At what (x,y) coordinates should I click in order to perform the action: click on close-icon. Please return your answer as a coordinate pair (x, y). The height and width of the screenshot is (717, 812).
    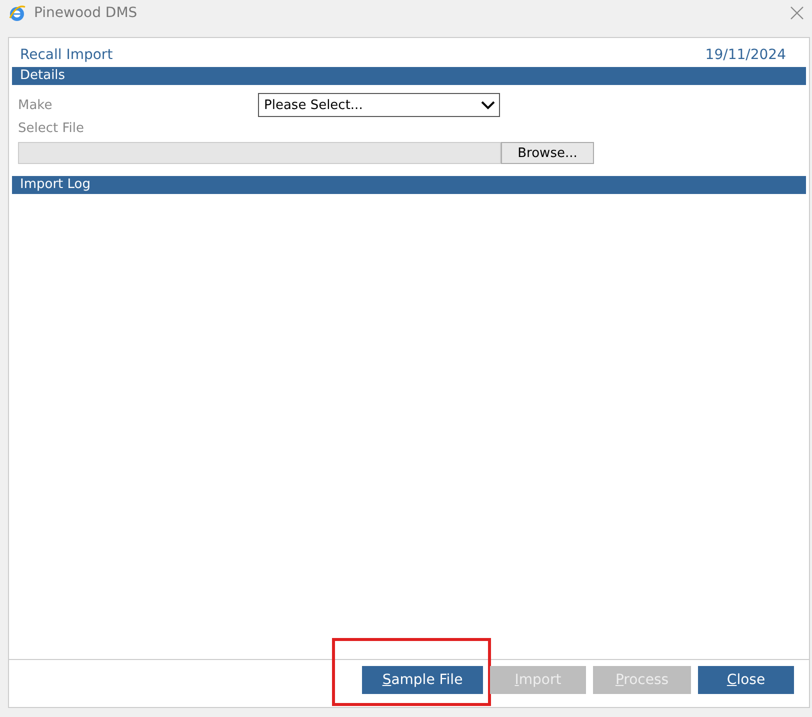
    Looking at the image, I should click on (797, 13).